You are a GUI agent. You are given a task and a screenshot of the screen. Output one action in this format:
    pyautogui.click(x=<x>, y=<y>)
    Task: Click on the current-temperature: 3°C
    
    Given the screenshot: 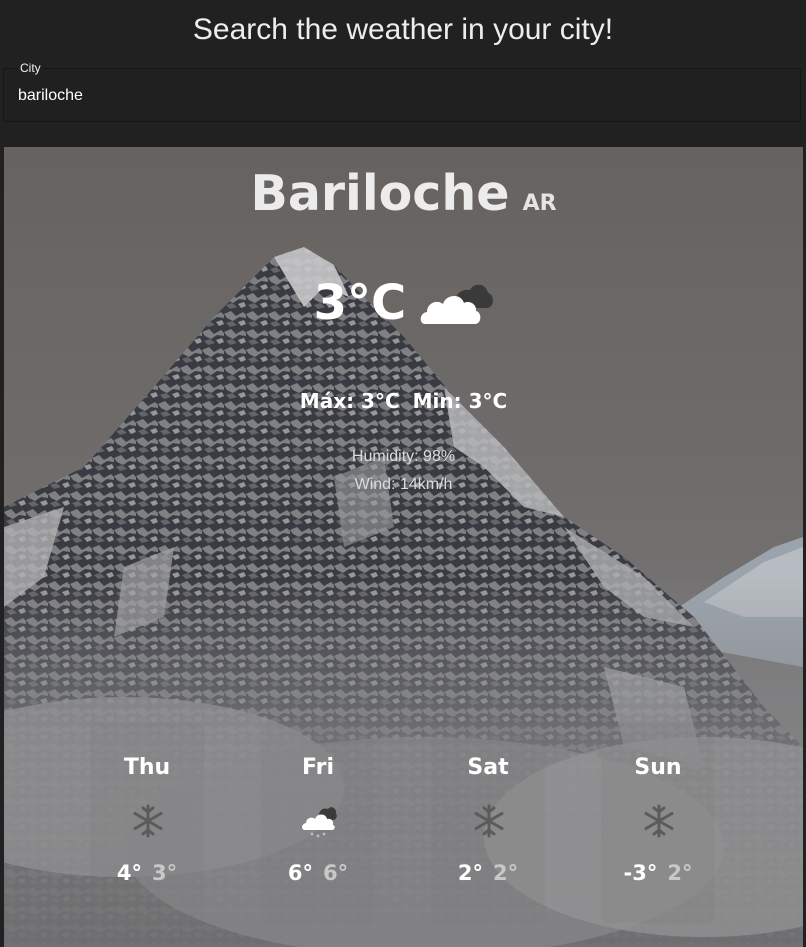 What is the action you would take?
    pyautogui.click(x=360, y=303)
    